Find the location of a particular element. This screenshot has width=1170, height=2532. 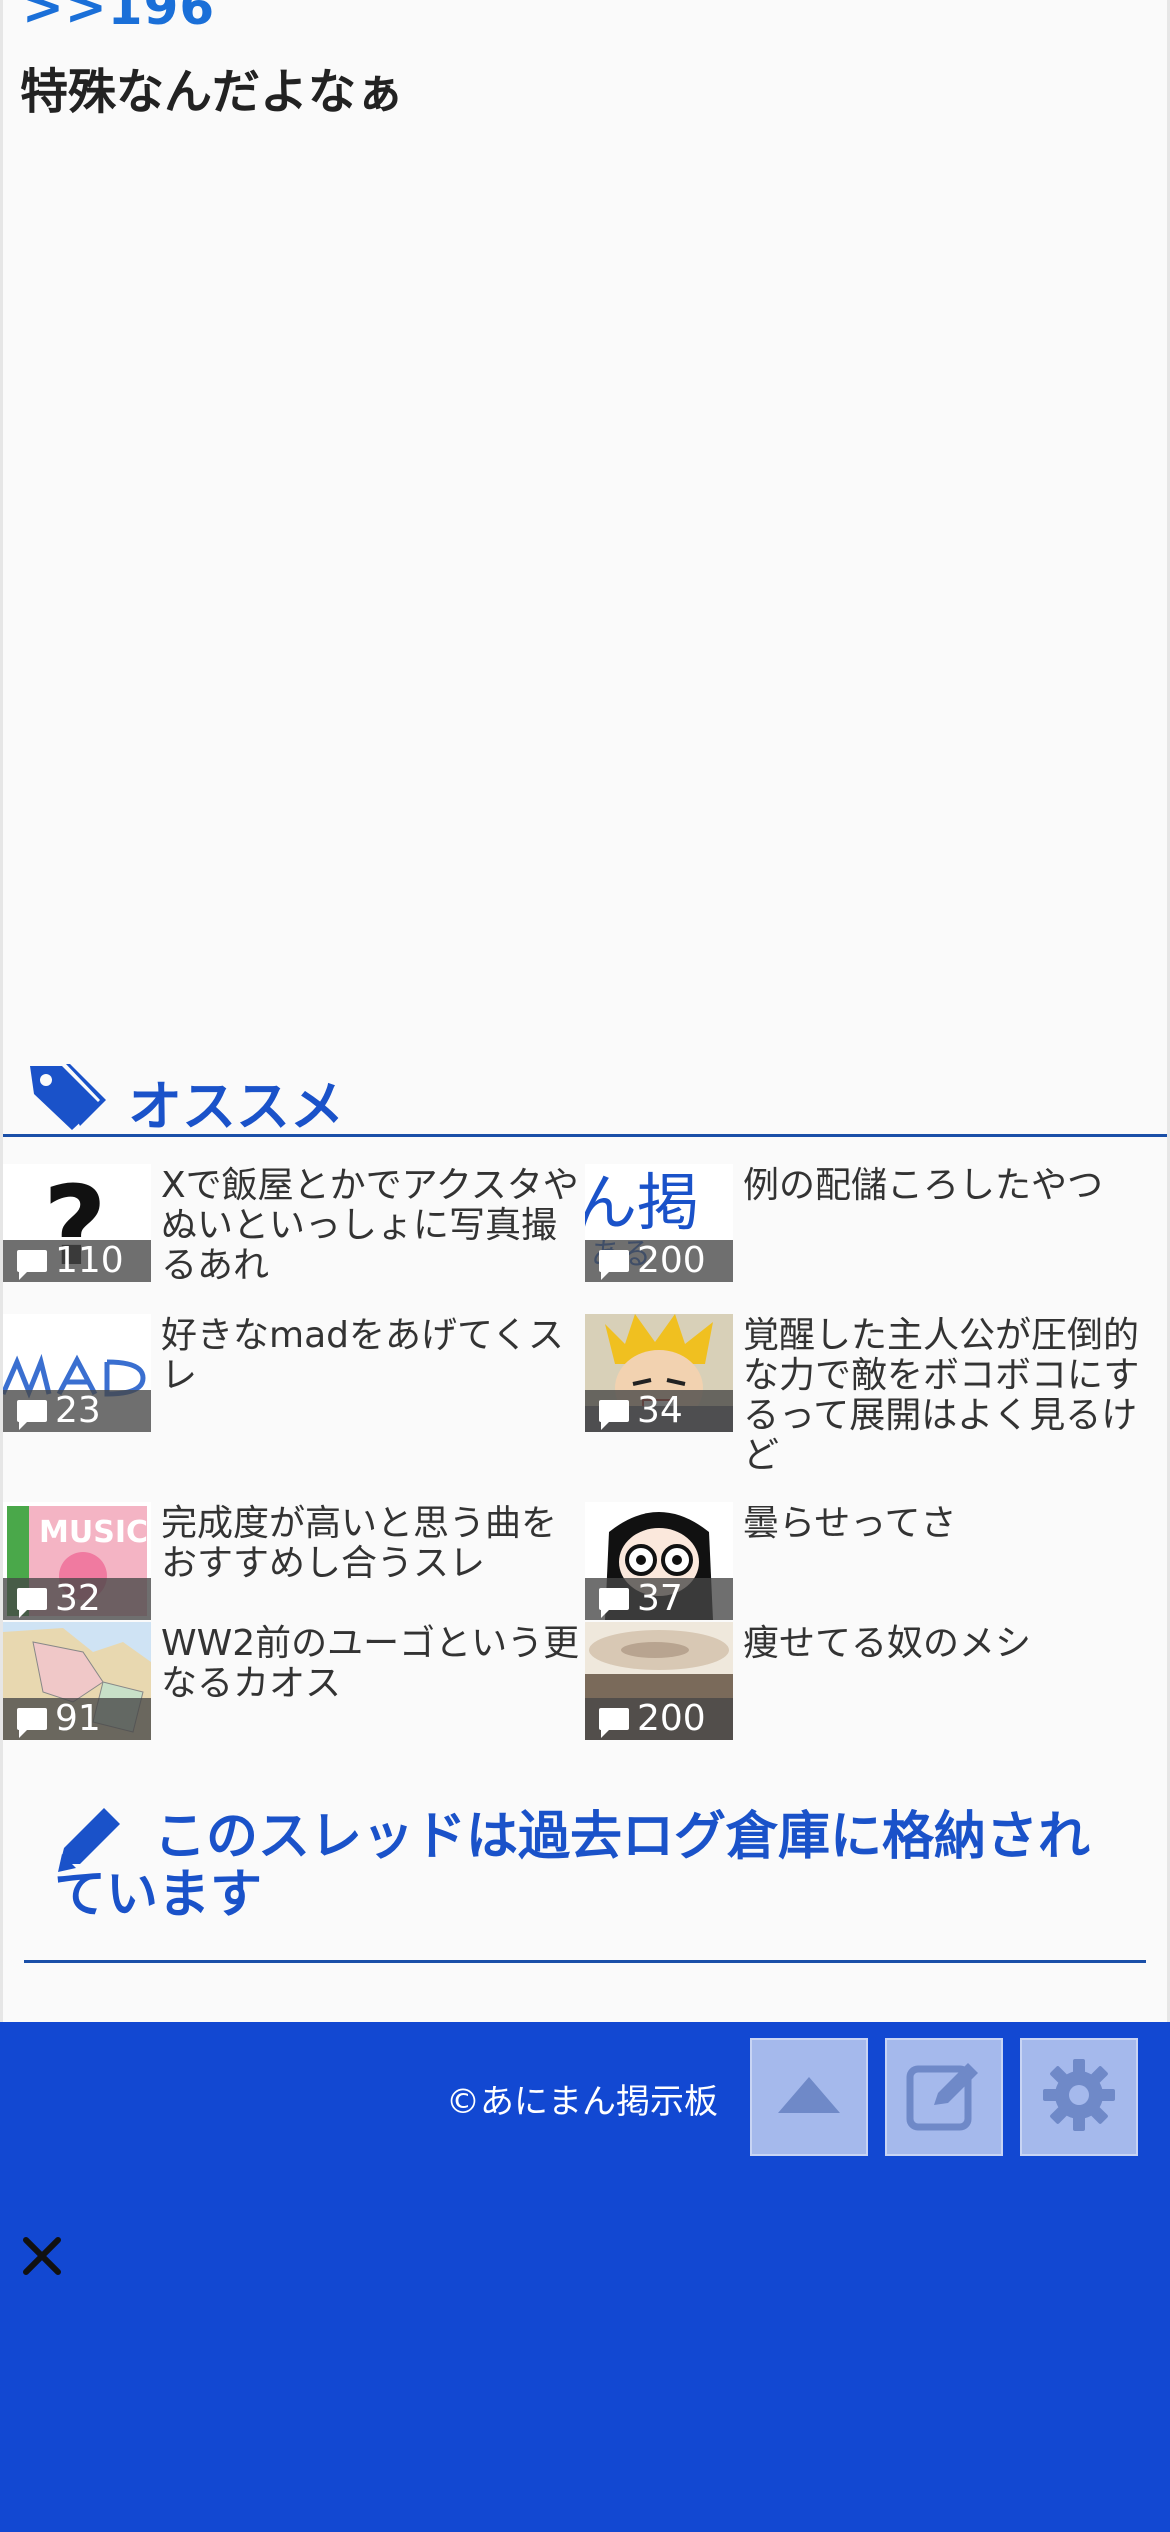

thread-thumbnail: ん掲 ある 200 is located at coordinates (659, 1223).